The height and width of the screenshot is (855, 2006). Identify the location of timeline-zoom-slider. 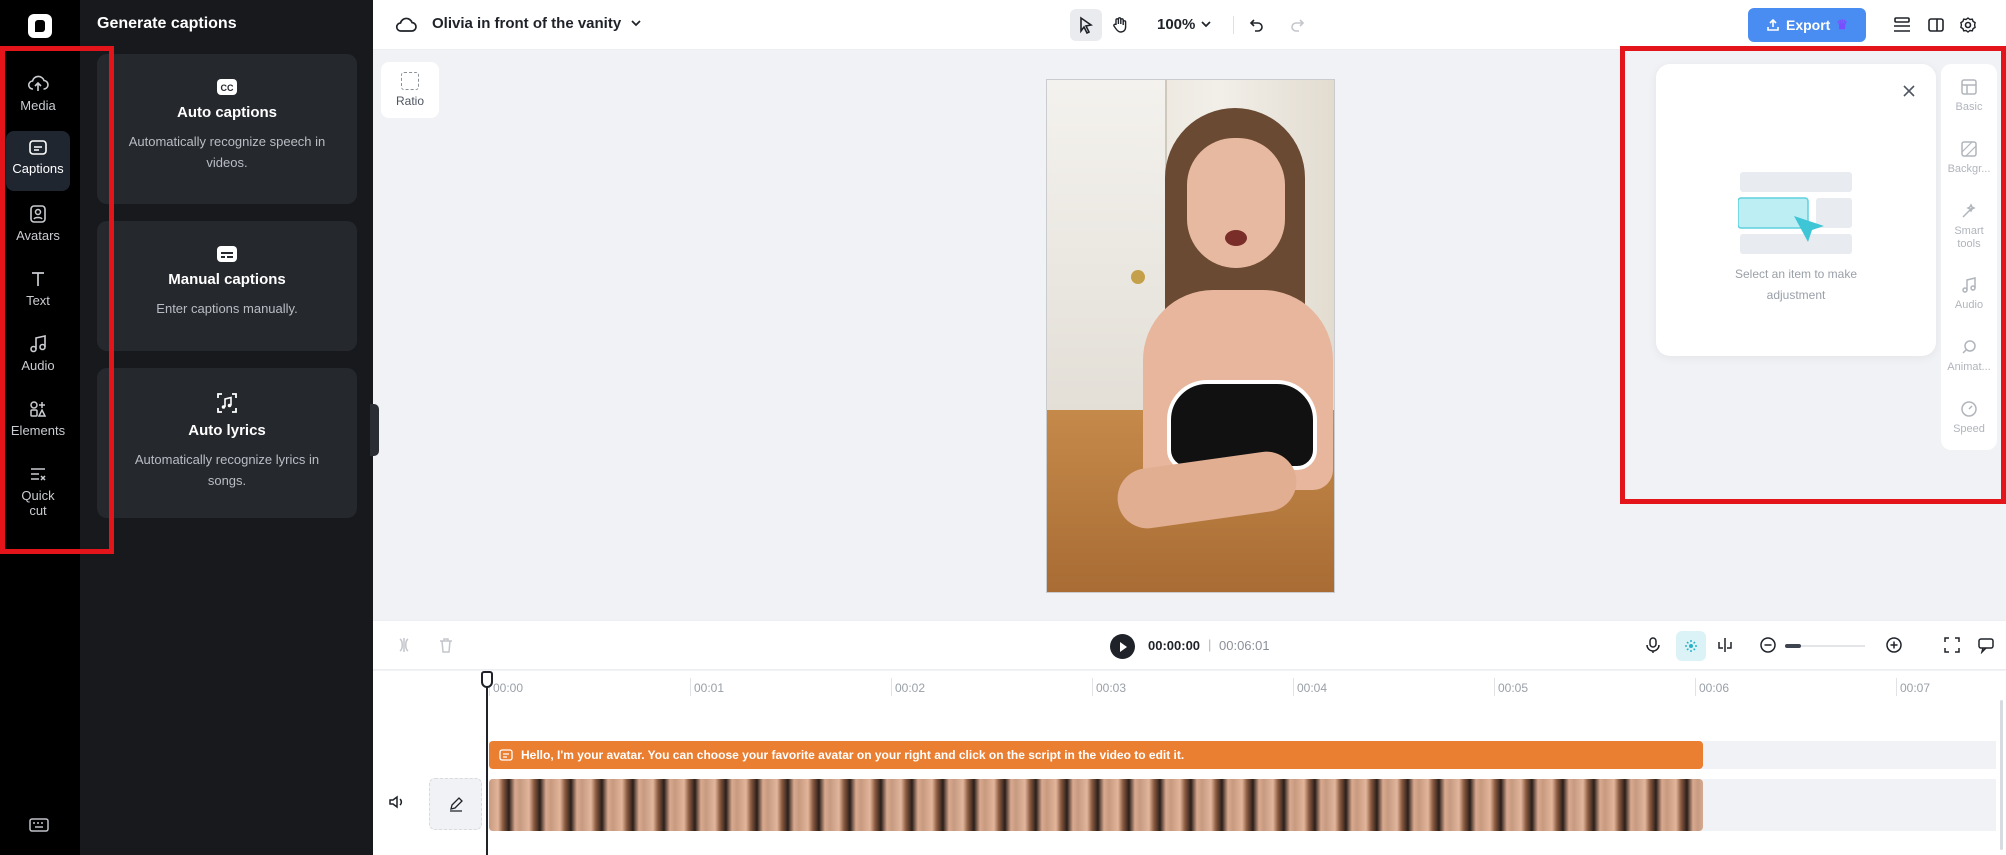
(1825, 646).